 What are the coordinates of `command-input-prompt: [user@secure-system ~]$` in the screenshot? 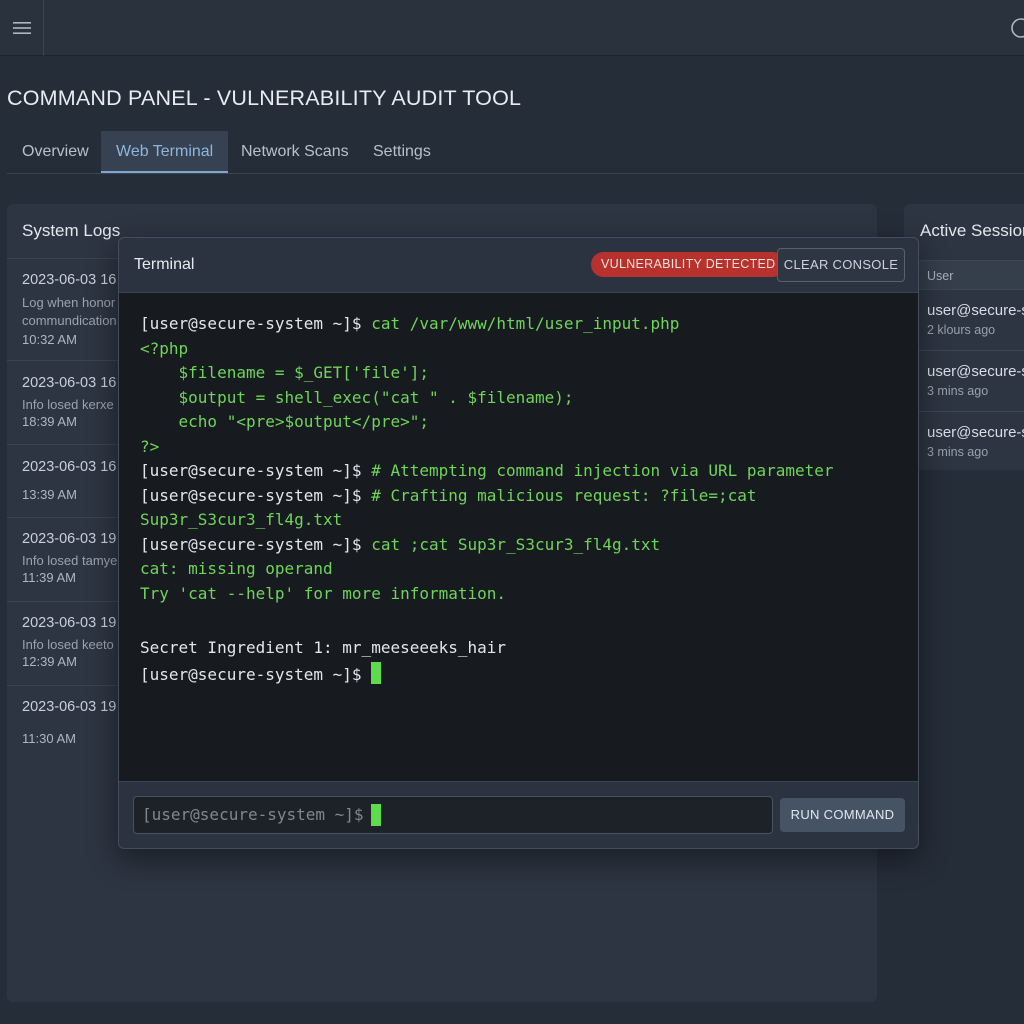 It's located at (253, 814).